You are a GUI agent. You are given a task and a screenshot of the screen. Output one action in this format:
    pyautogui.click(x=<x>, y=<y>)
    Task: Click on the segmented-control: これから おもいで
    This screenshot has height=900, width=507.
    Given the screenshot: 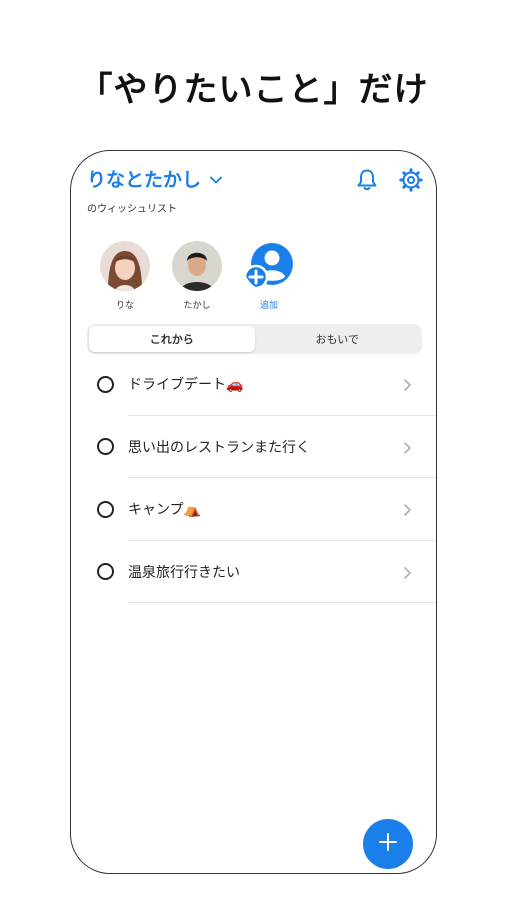 What is the action you would take?
    pyautogui.click(x=254, y=339)
    